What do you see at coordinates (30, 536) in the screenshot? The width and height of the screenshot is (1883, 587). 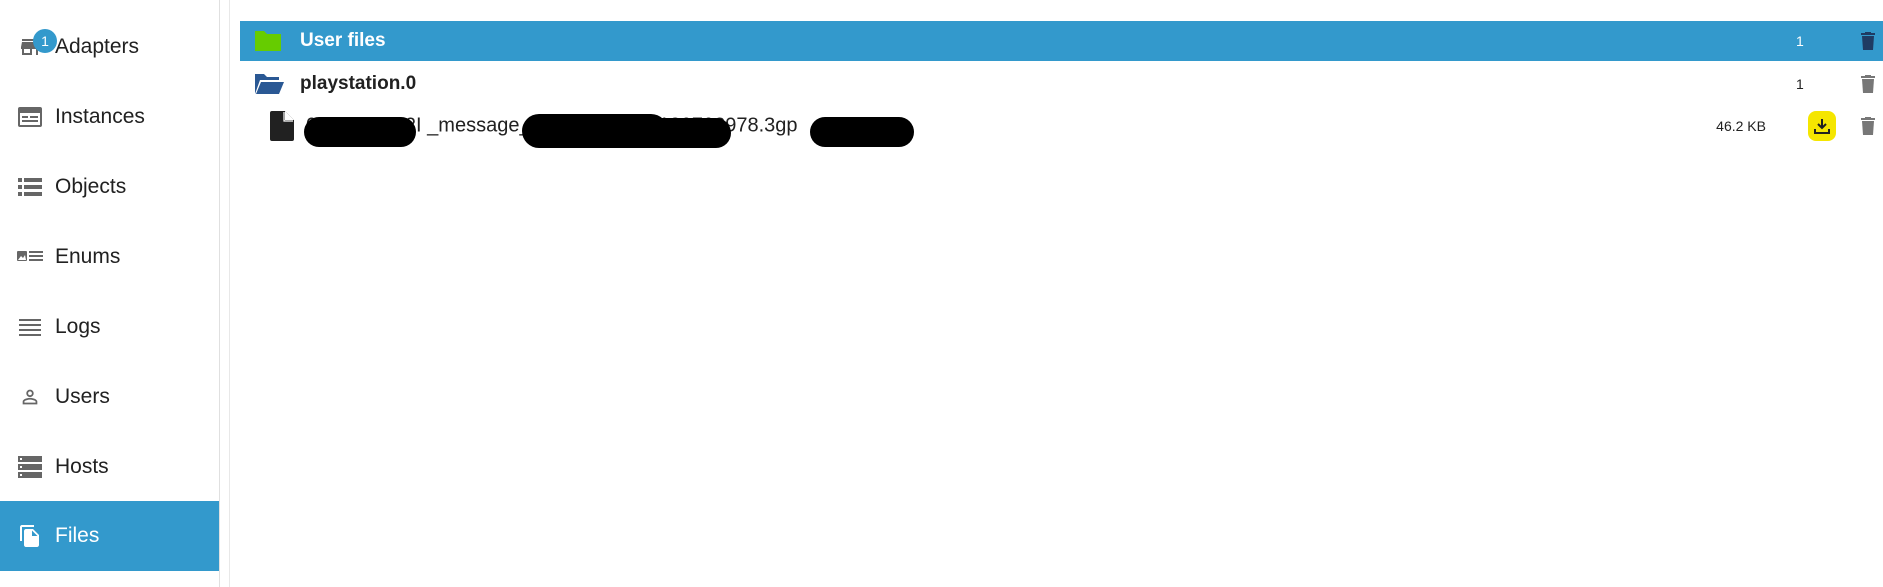 I see `files-icon` at bounding box center [30, 536].